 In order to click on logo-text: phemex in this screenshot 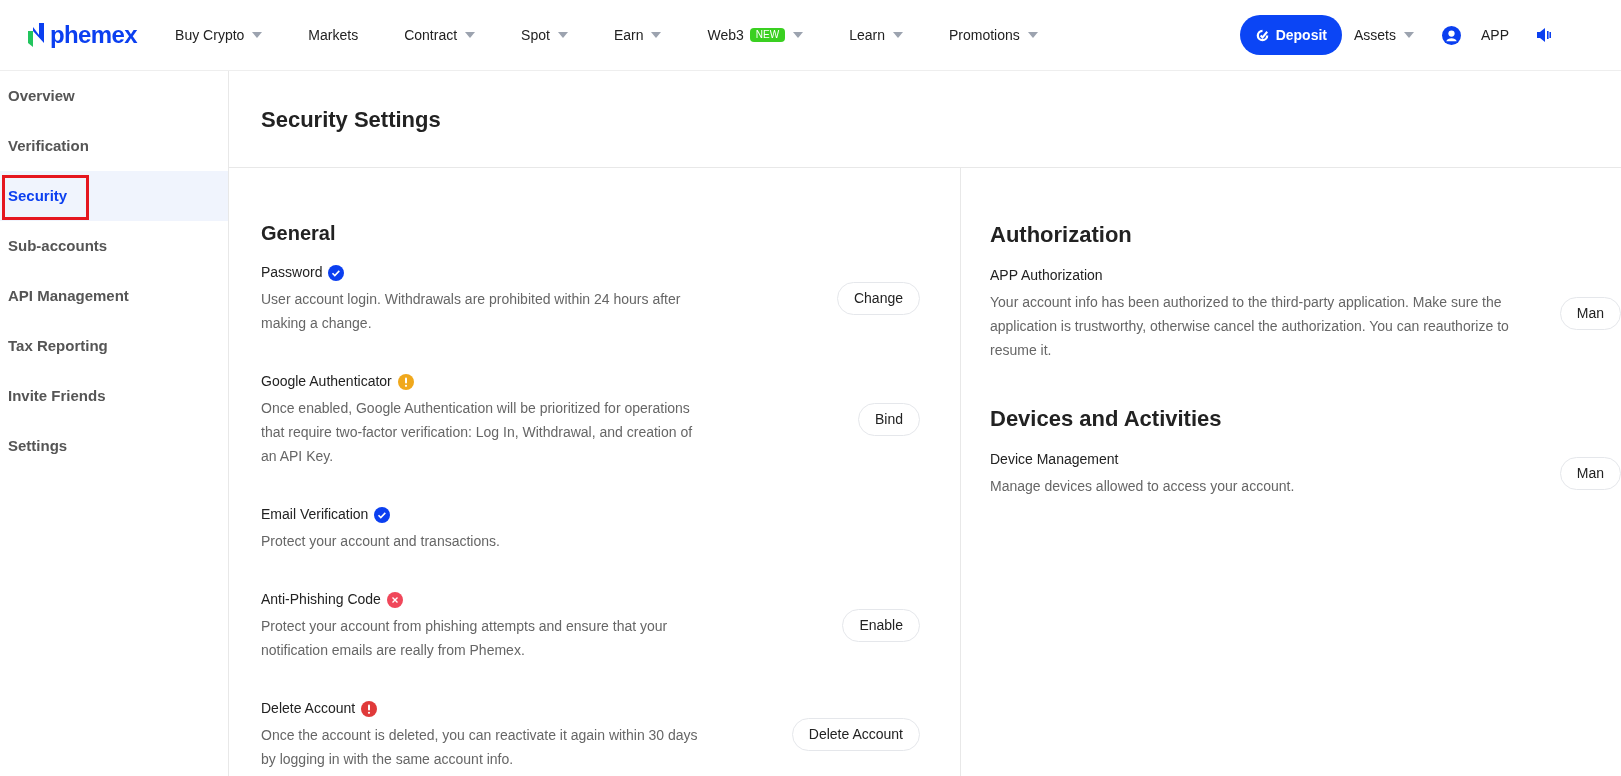, I will do `click(94, 35)`.